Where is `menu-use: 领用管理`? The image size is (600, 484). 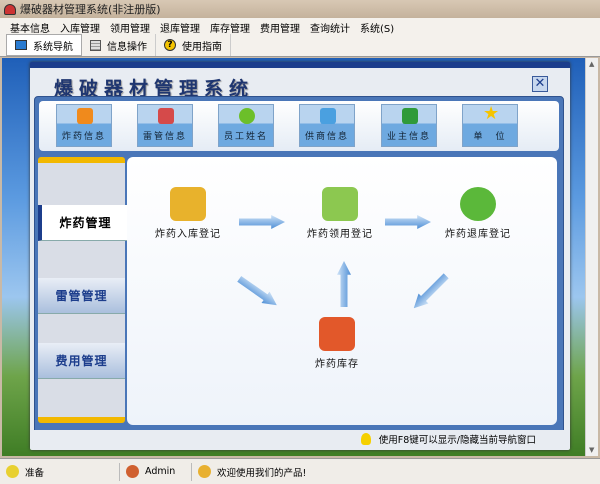
menu-use: 领用管理 is located at coordinates (131, 26).